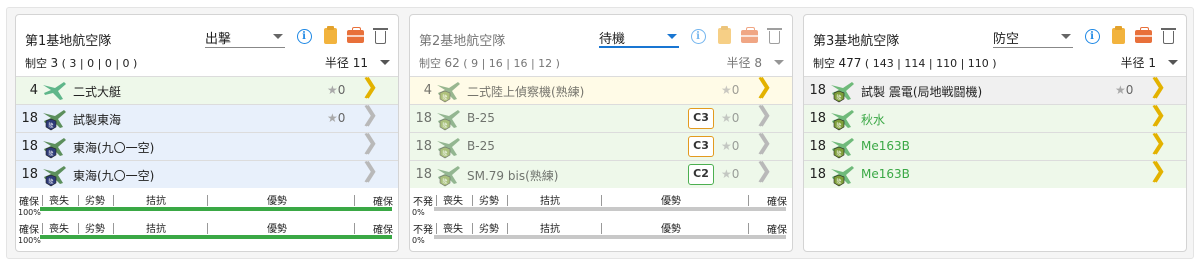  Describe the element at coordinates (525, 91) in the screenshot. I see `equipment-name: 二式陸上偵察機(熟練)` at that location.